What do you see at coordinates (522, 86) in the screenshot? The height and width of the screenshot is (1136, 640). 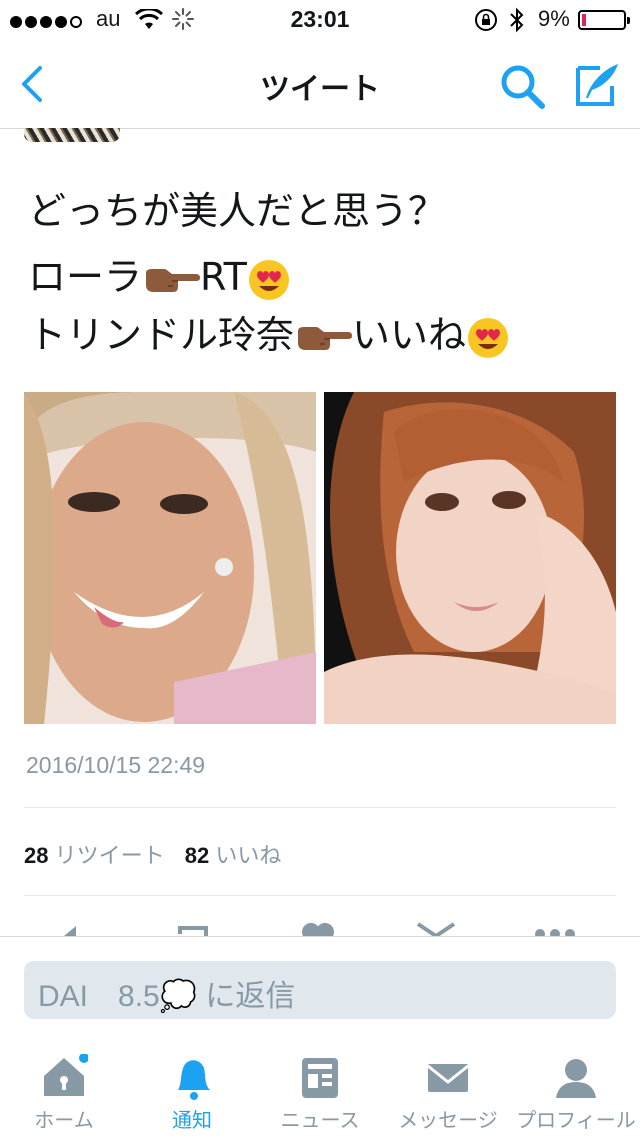 I see `search-icon` at bounding box center [522, 86].